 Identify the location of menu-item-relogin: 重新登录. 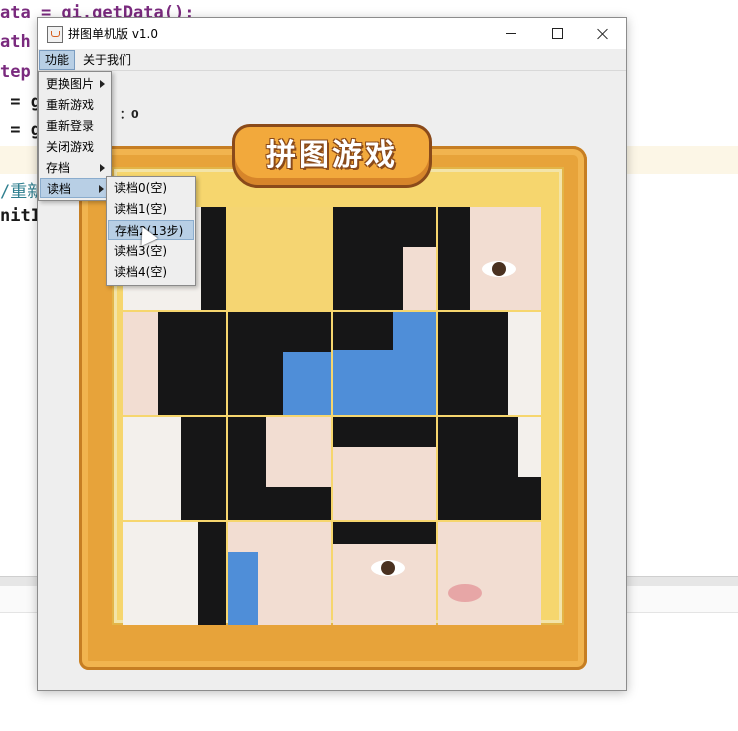
(75, 126).